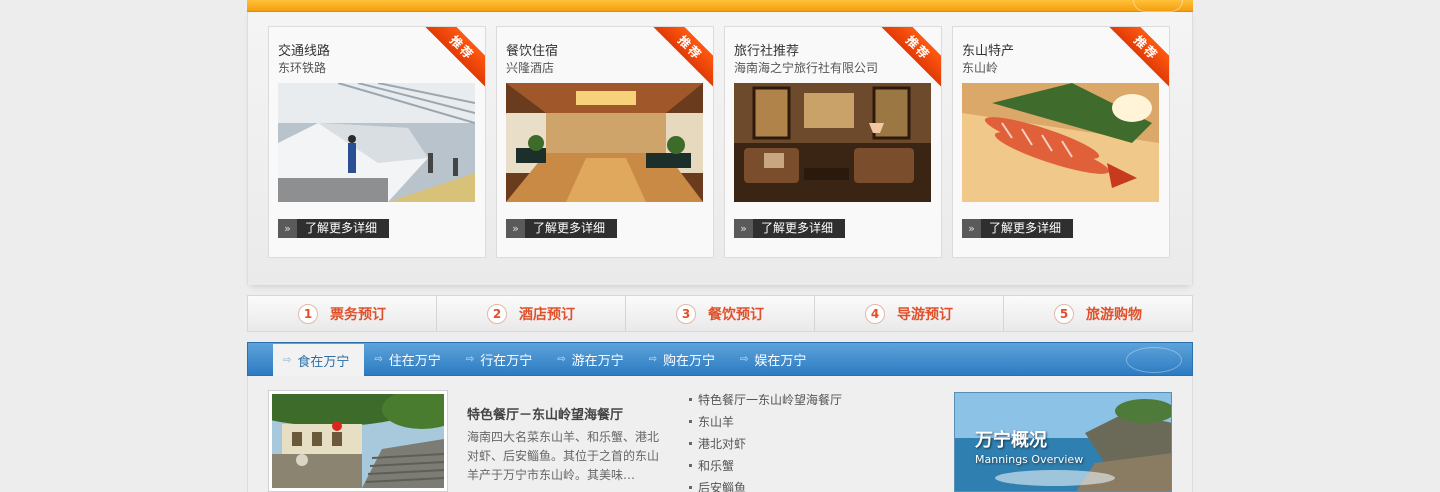 This screenshot has height=492, width=1440. I want to click on step-hotel-booking: 2 酒店预订, so click(531, 313).